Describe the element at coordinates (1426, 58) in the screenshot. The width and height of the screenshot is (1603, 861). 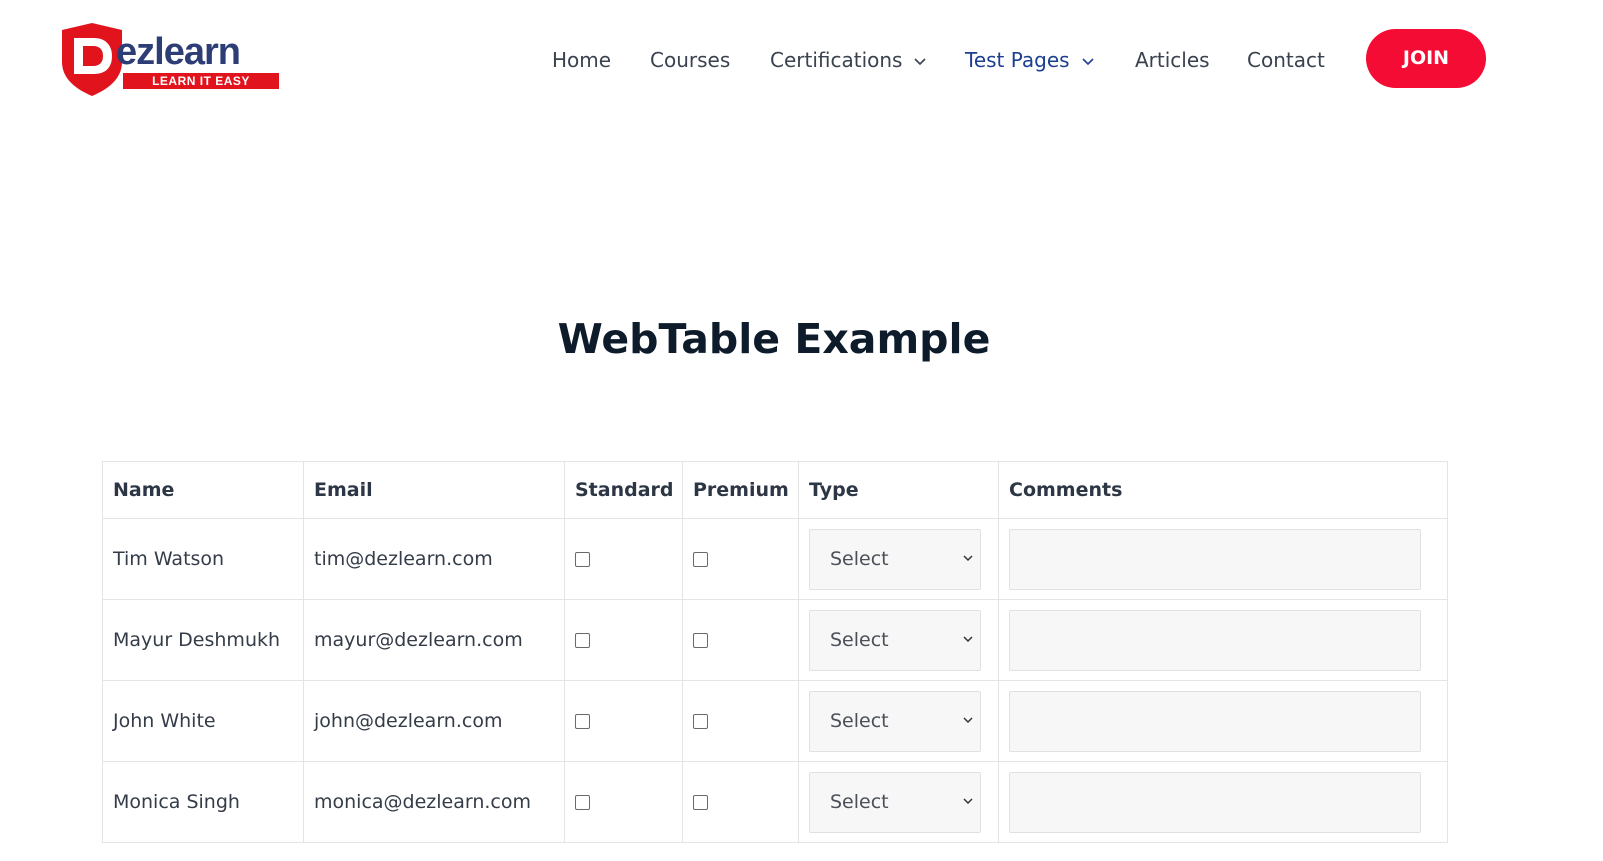
I see `join-button: JOIN` at that location.